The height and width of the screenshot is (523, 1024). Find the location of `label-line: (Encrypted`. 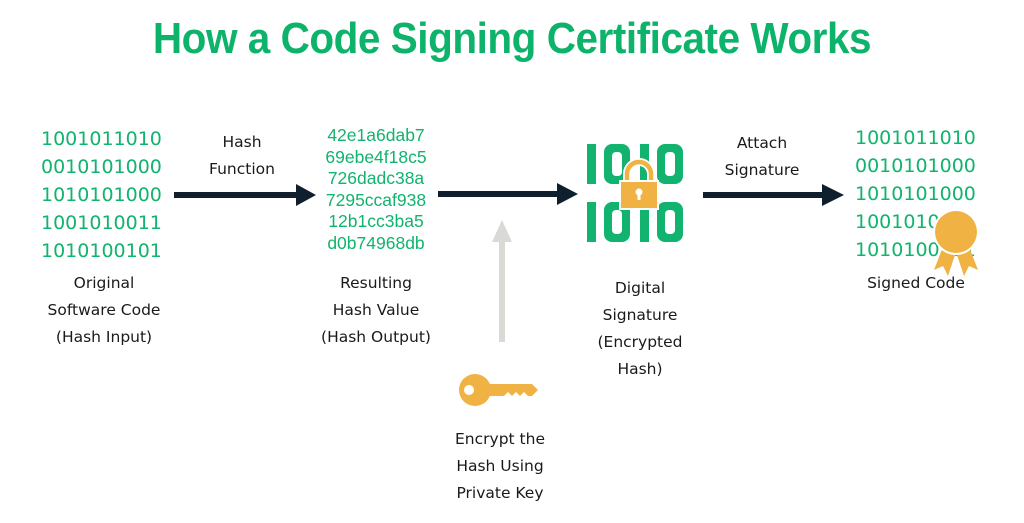

label-line: (Encrypted is located at coordinates (640, 342).